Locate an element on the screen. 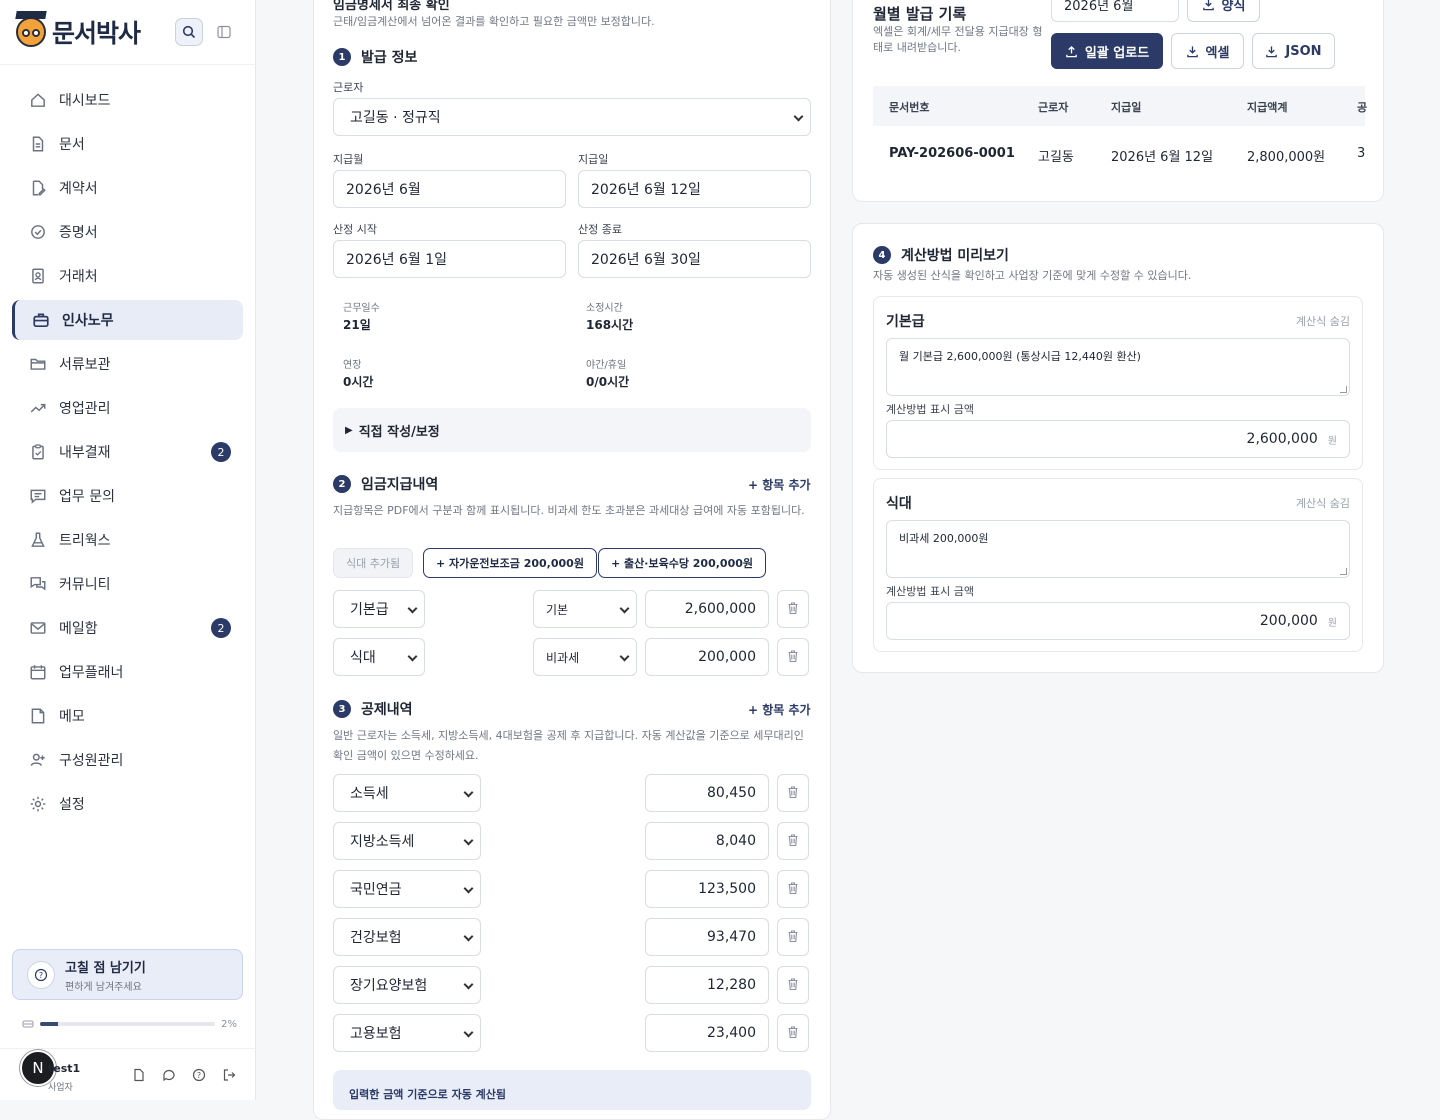 This screenshot has height=1120, width=1440. sidebar-item: 영업관리 is located at coordinates (127, 408).